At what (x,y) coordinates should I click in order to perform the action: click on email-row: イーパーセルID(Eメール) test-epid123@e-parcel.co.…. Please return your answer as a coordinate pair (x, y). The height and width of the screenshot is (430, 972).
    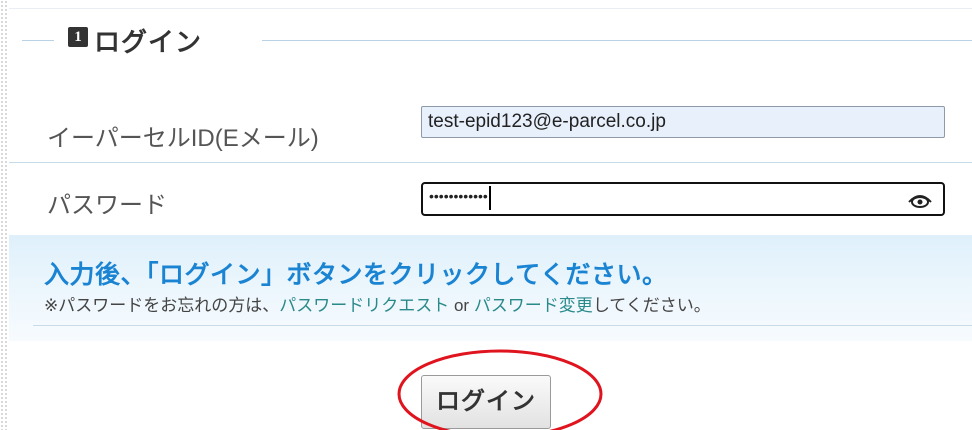
    Looking at the image, I should click on (490, 131).